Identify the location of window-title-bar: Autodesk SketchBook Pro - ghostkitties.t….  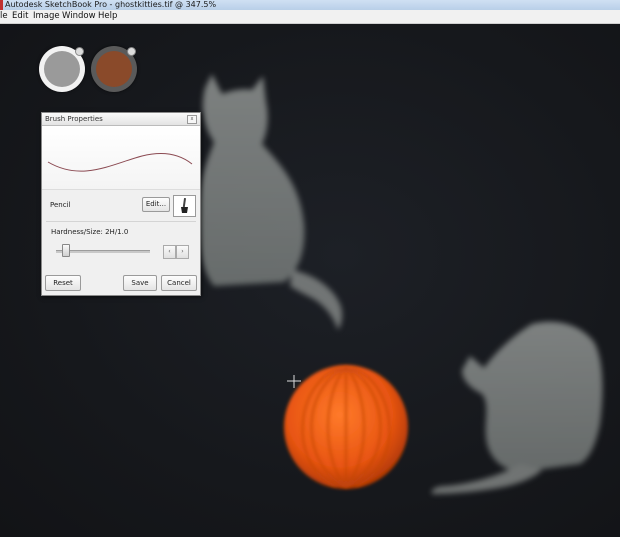
(310, 5).